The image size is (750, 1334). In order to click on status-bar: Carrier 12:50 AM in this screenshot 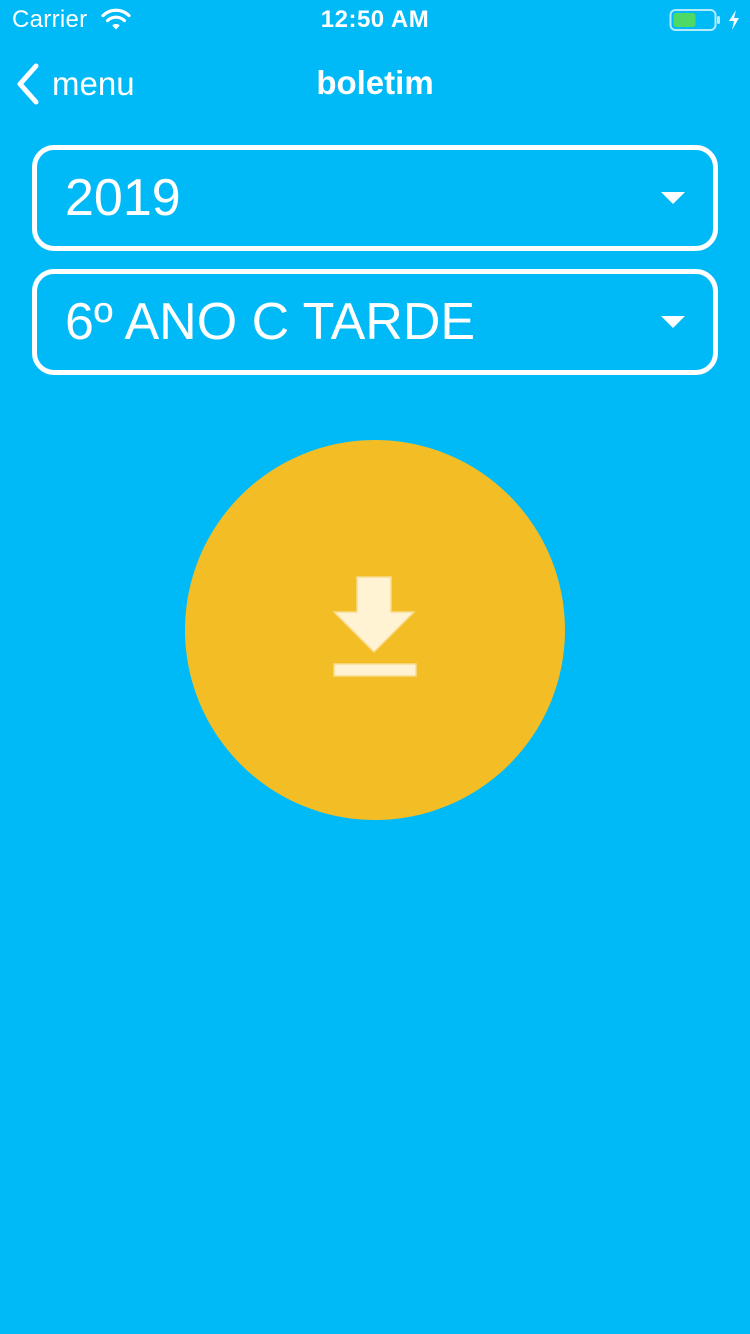, I will do `click(375, 20)`.